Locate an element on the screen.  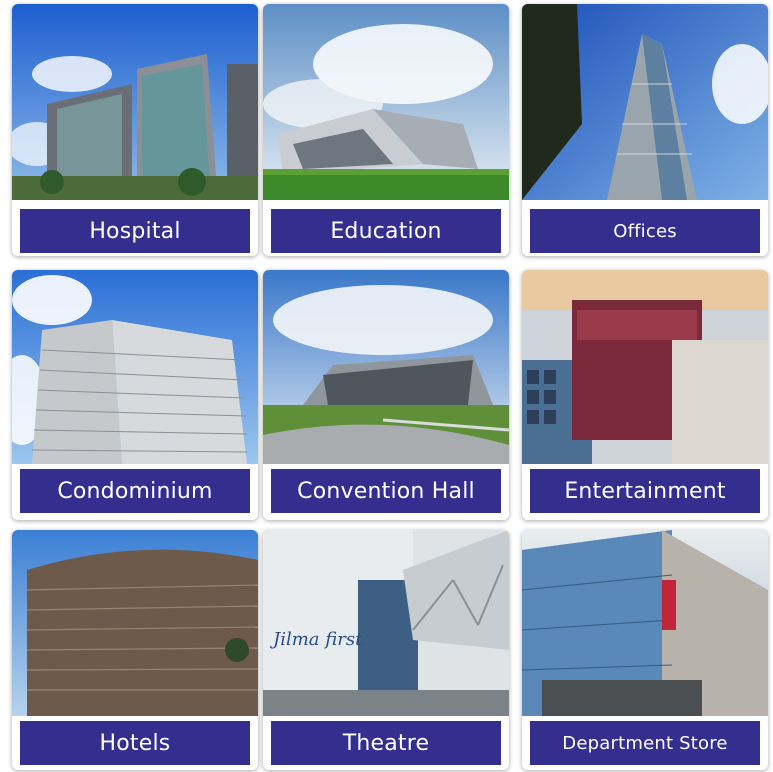
hotel-tower-photo is located at coordinates (135, 623).